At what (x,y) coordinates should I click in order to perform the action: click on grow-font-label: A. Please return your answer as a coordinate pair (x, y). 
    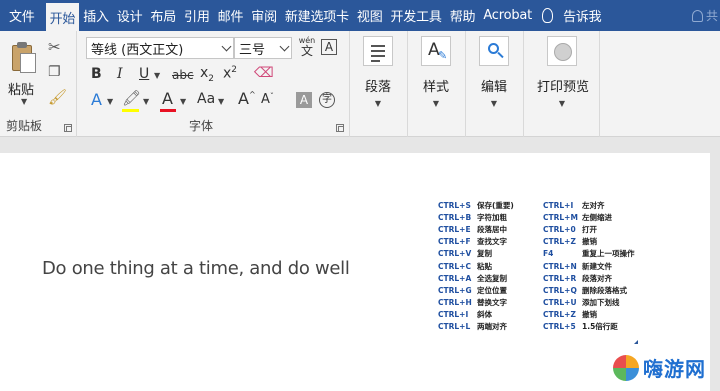
    Looking at the image, I should click on (243, 98).